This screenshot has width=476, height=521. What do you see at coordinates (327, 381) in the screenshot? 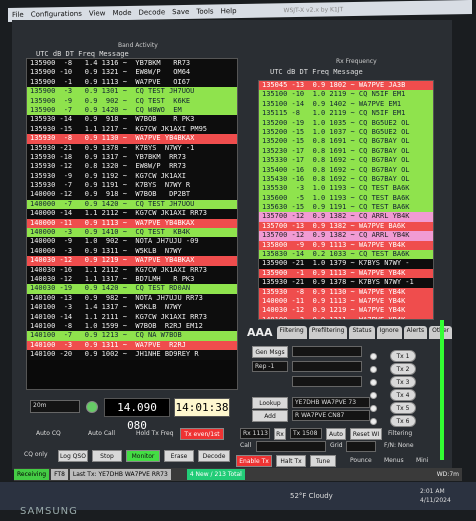
I see `tx3-message` at bounding box center [327, 381].